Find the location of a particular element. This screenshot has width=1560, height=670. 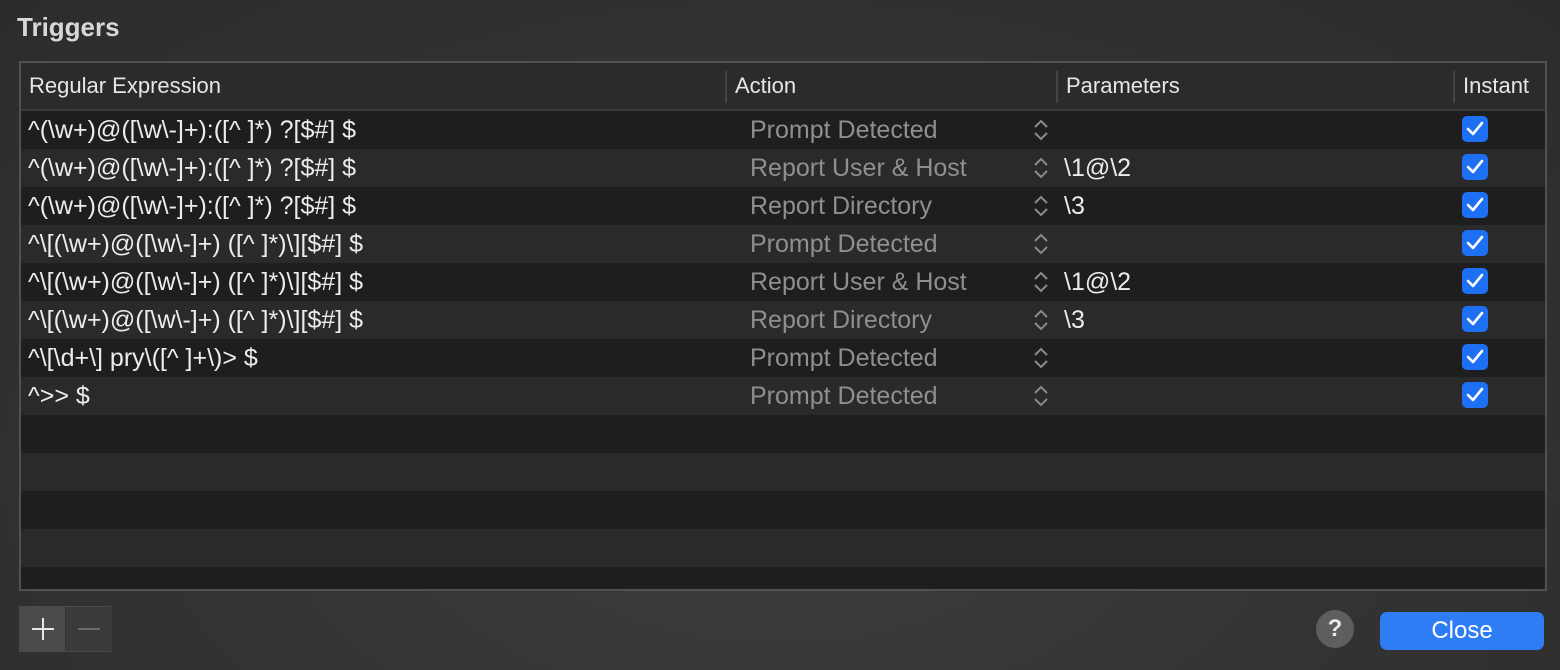

help-button: ? is located at coordinates (1335, 629).